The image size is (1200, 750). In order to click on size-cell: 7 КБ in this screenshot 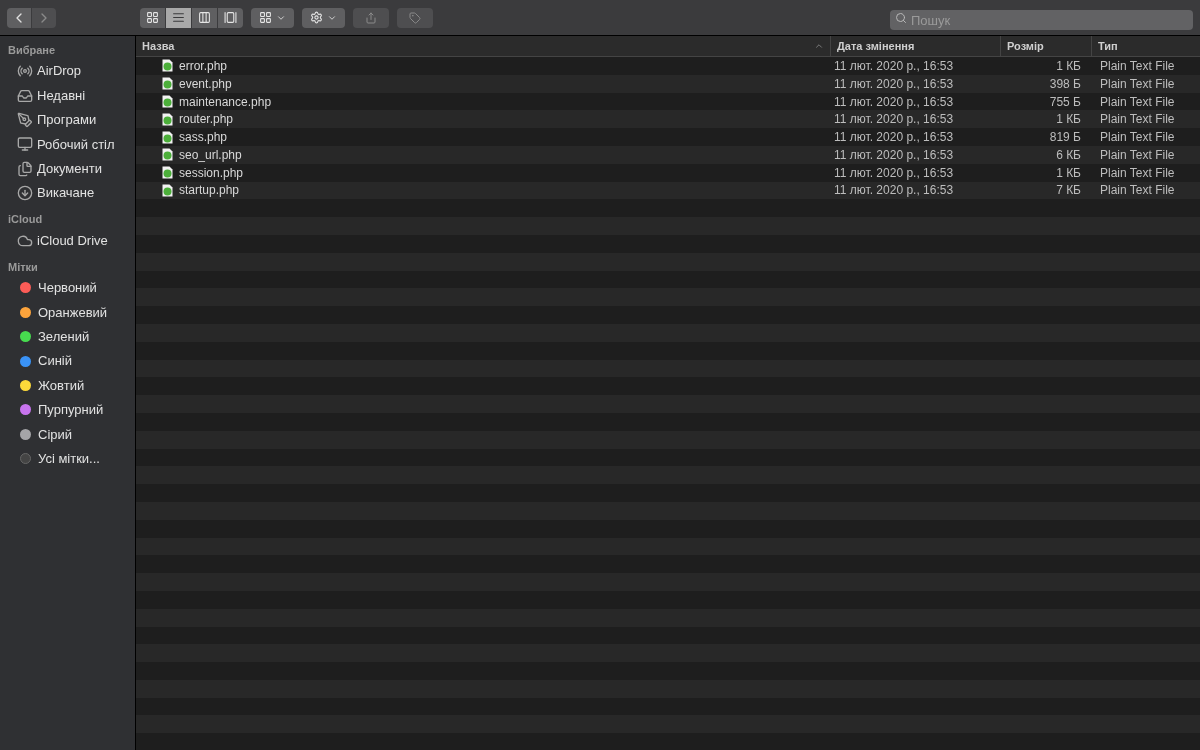, I will do `click(1068, 190)`.